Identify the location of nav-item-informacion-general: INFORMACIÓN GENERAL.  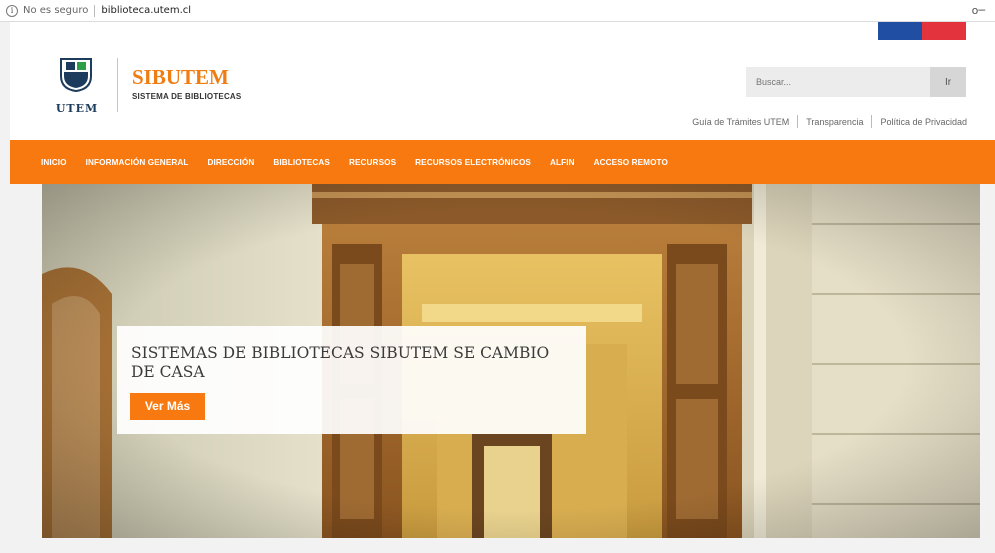
(137, 162).